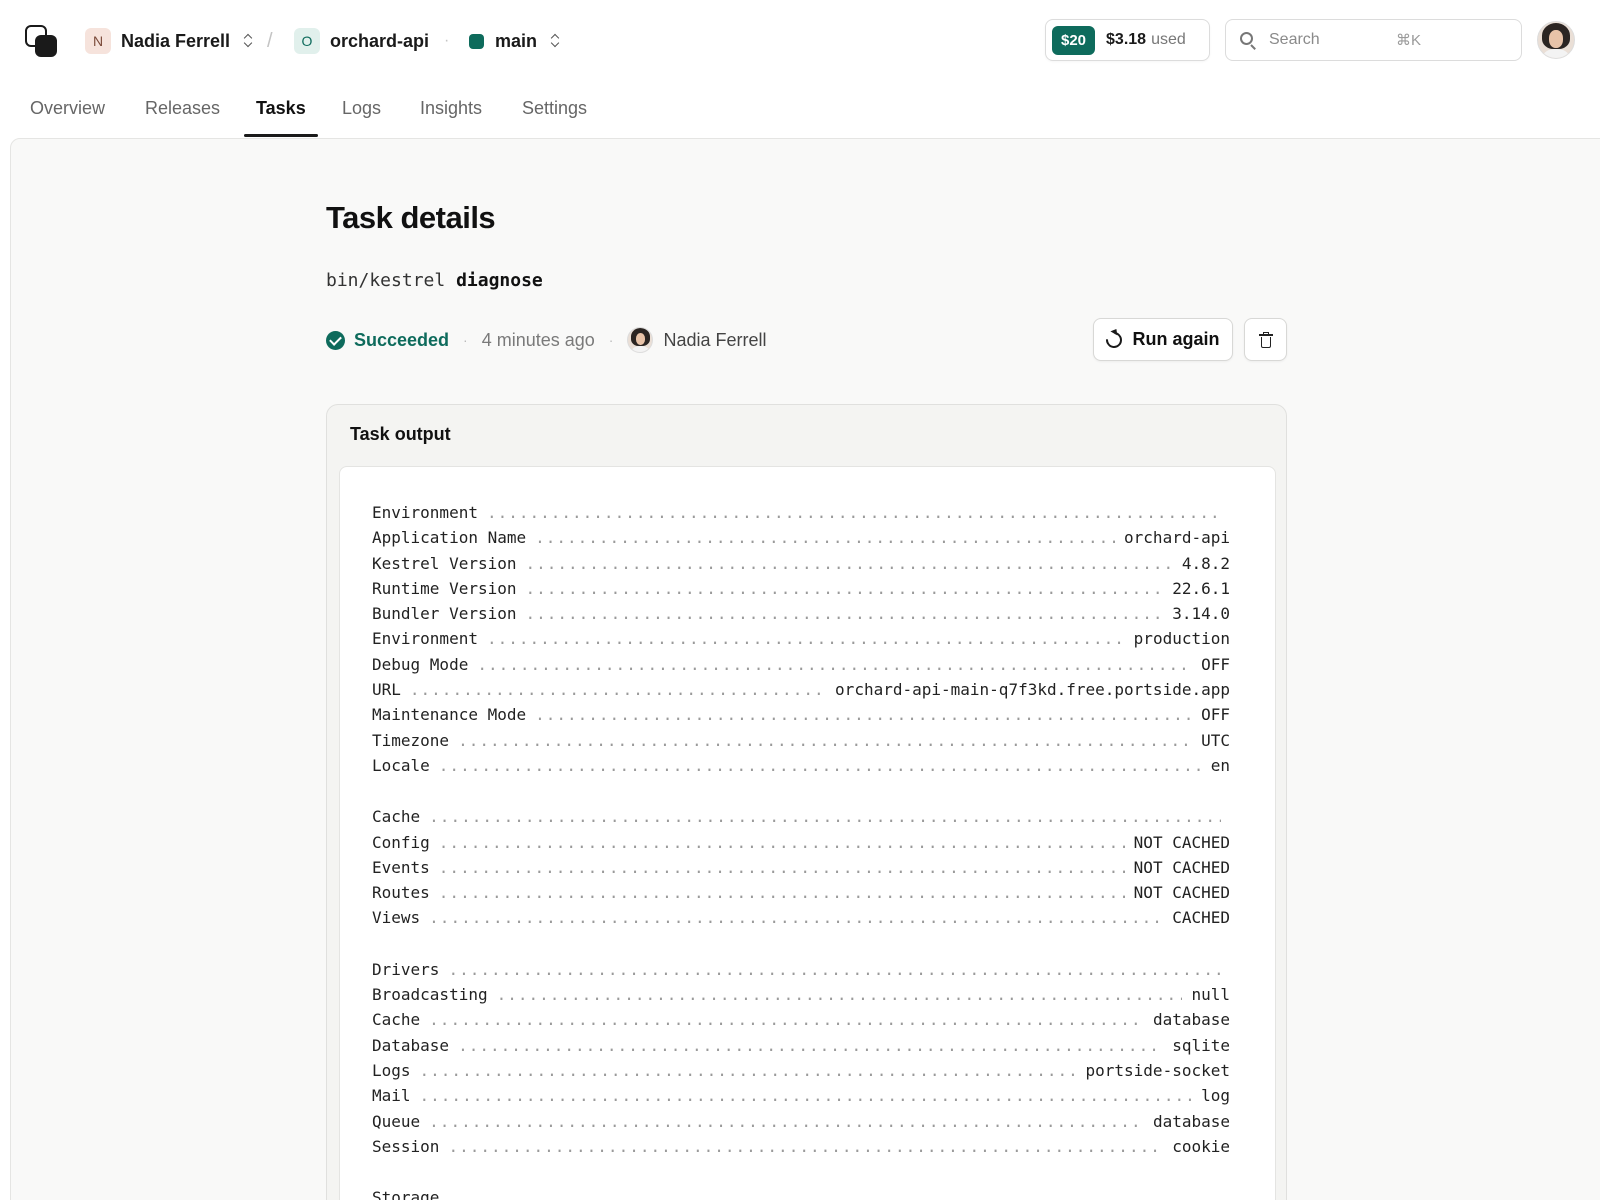  I want to click on output-key: Cache, so click(396, 1020).